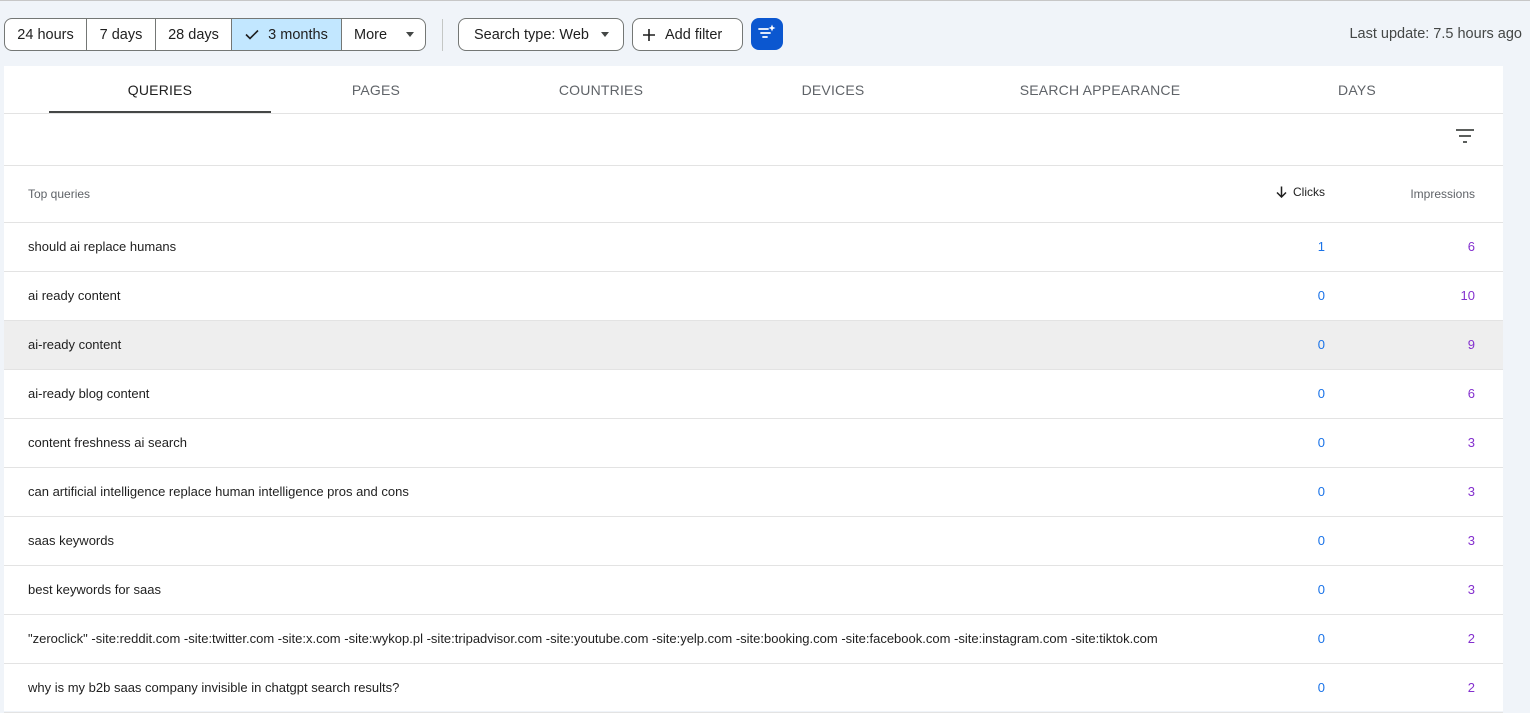 The image size is (1530, 713). What do you see at coordinates (753, 140) in the screenshot?
I see `table-filter-row` at bounding box center [753, 140].